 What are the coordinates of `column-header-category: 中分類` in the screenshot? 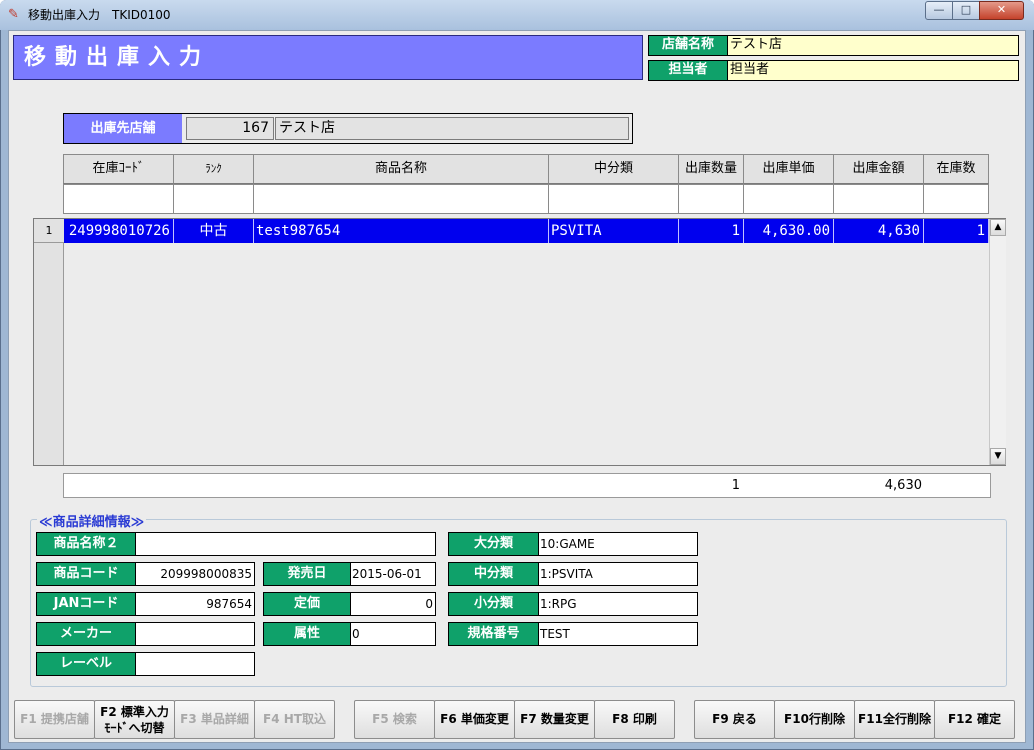 It's located at (613, 169).